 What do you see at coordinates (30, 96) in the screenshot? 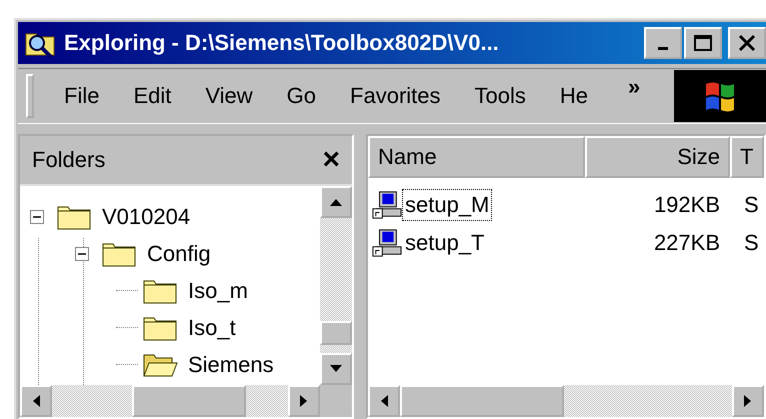
I see `toolbar-grip` at bounding box center [30, 96].